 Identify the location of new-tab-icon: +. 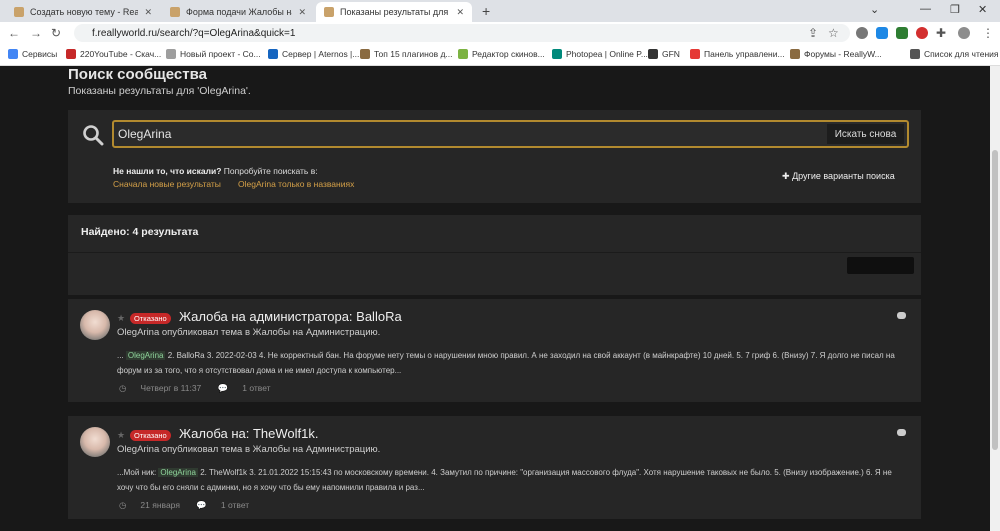
(486, 11).